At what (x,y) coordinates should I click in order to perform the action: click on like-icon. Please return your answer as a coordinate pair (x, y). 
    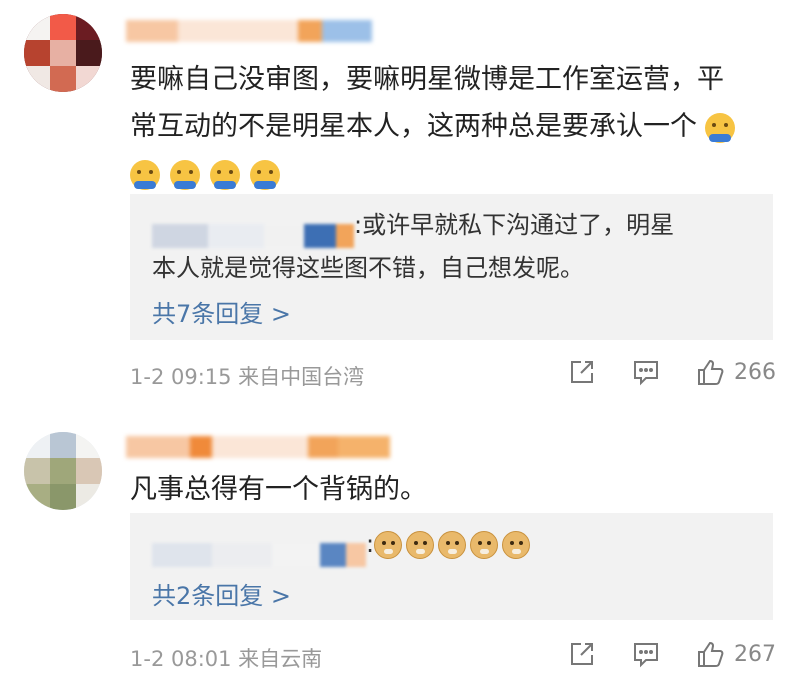
    Looking at the image, I should click on (711, 654).